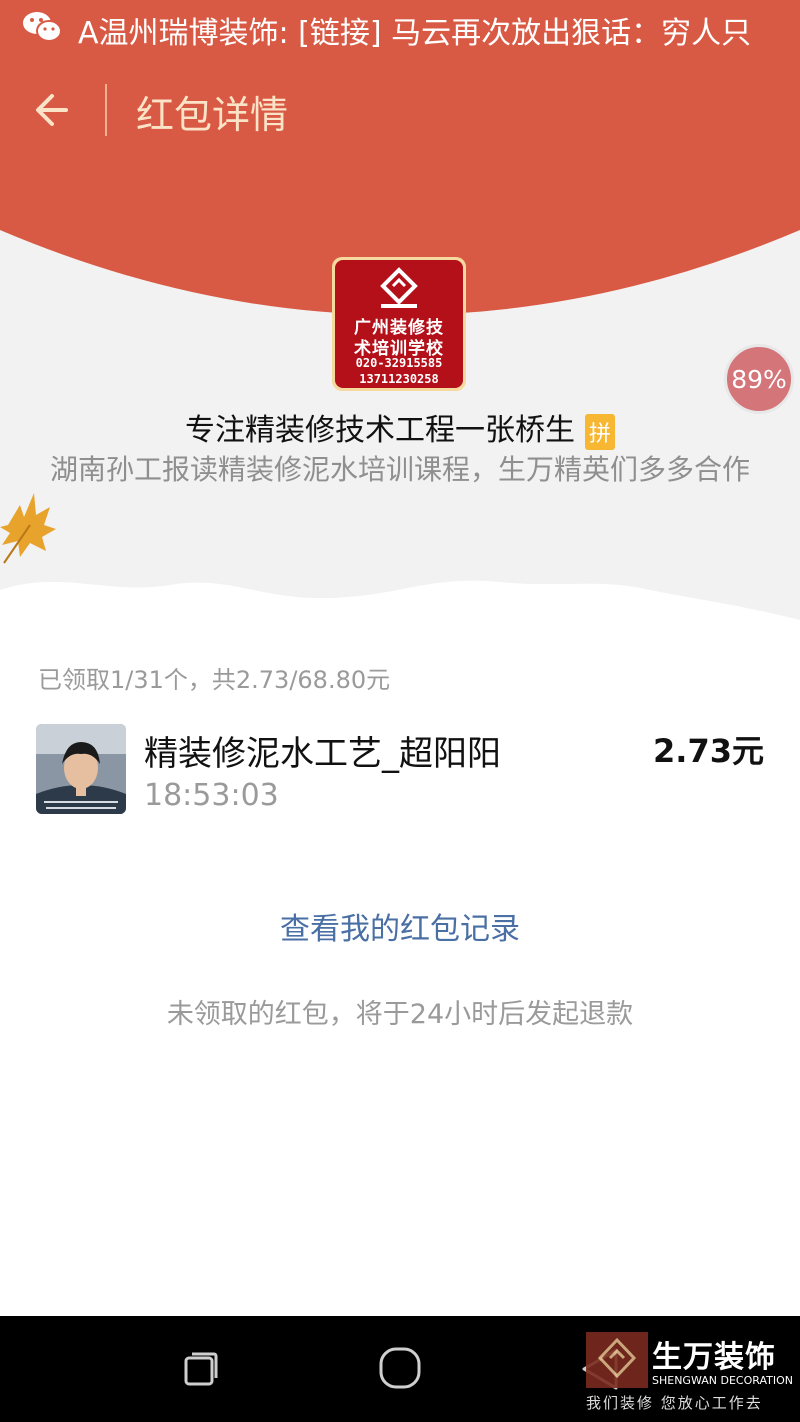 Image resolution: width=800 pixels, height=1422 pixels. Describe the element at coordinates (399, 379) in the screenshot. I see `logo-phone2: 13711230258` at that location.